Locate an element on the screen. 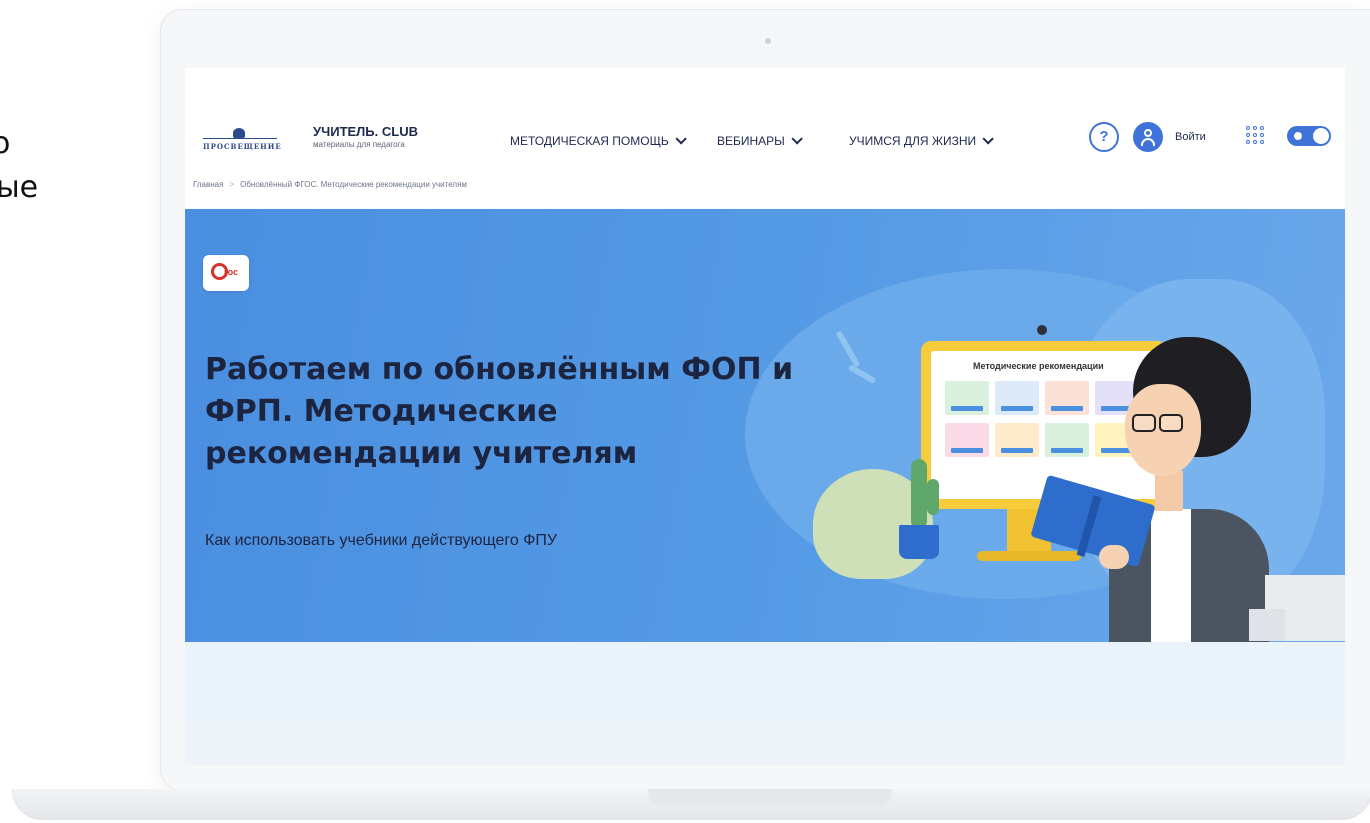 This screenshot has height=823, width=1370. slide-text-line-2: ые is located at coordinates (19, 187).